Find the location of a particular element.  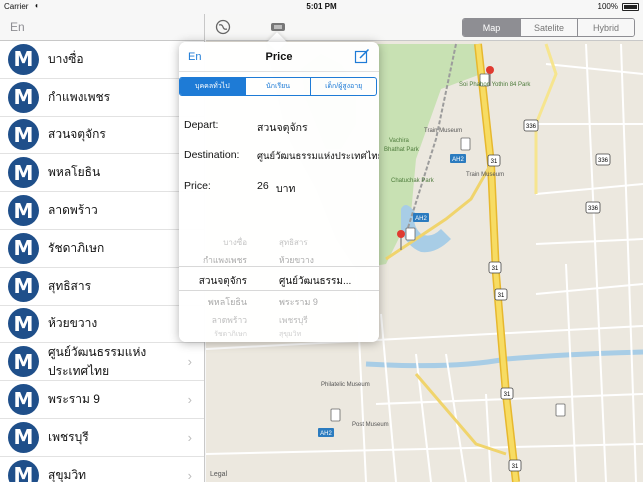

edit-icon is located at coordinates (362, 56).